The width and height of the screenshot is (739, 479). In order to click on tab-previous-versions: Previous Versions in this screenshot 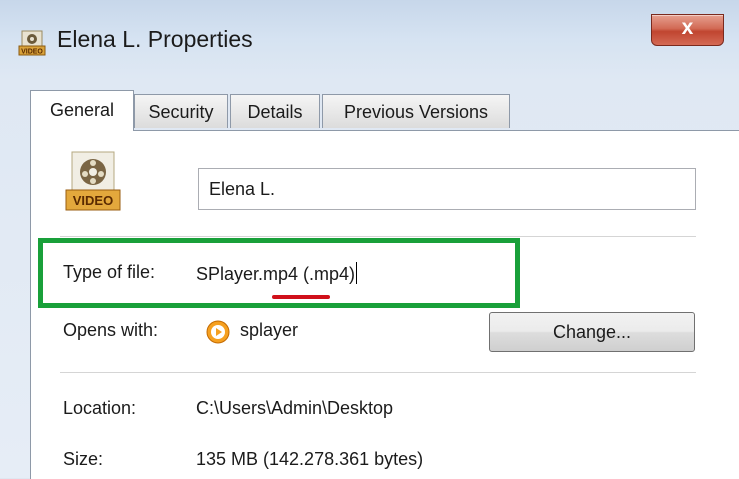, I will do `click(416, 111)`.